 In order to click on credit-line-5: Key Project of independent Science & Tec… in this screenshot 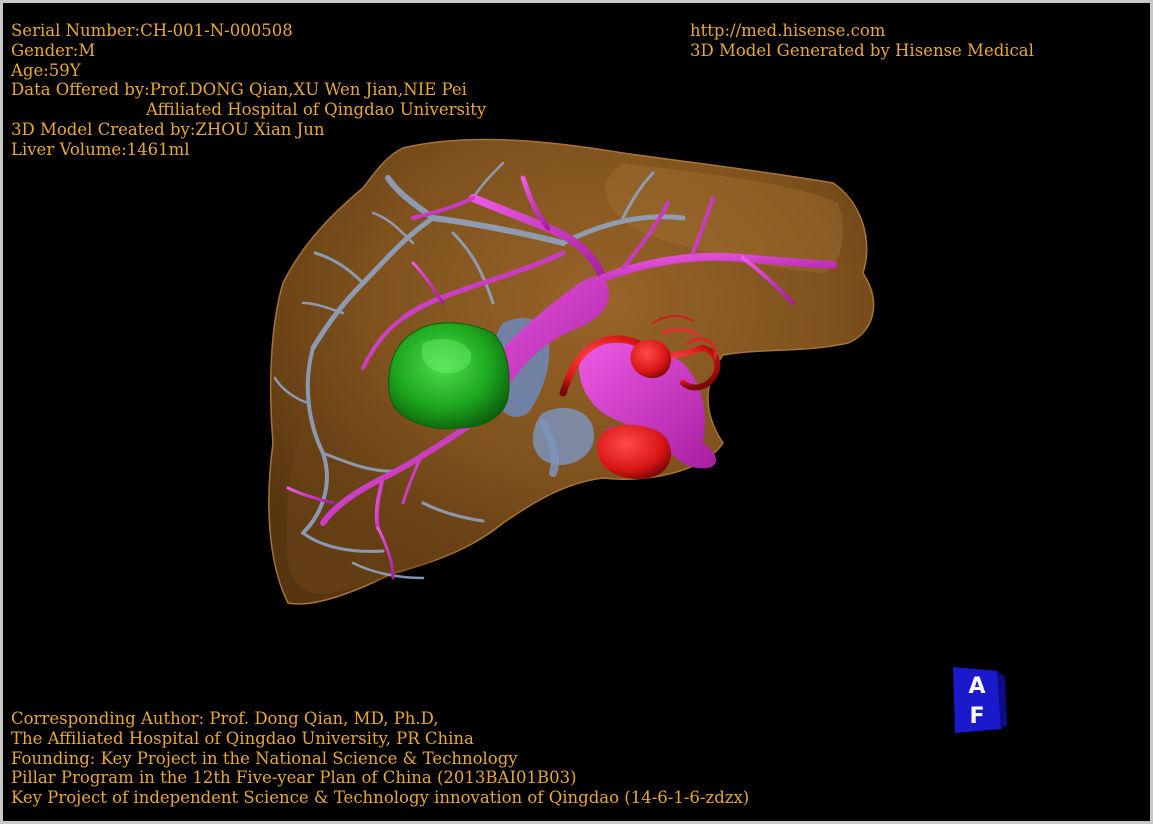, I will do `click(380, 798)`.